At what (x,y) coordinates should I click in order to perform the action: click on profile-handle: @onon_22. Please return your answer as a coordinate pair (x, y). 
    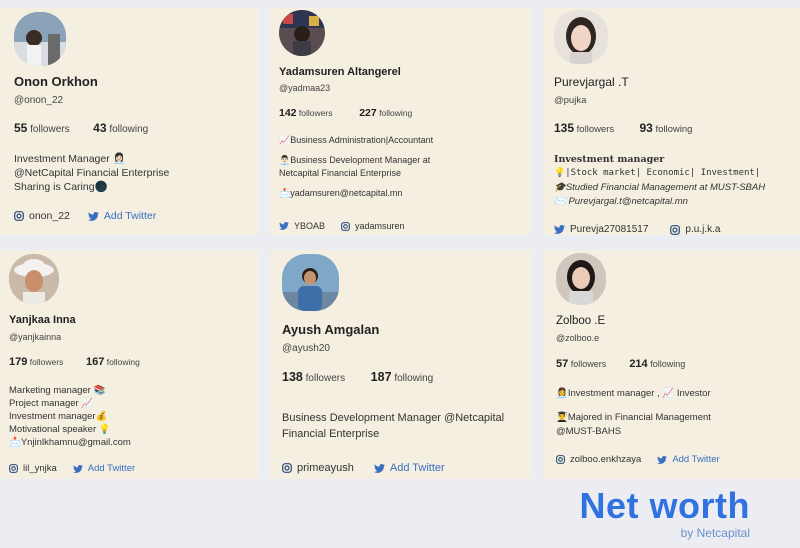
    Looking at the image, I should click on (39, 100).